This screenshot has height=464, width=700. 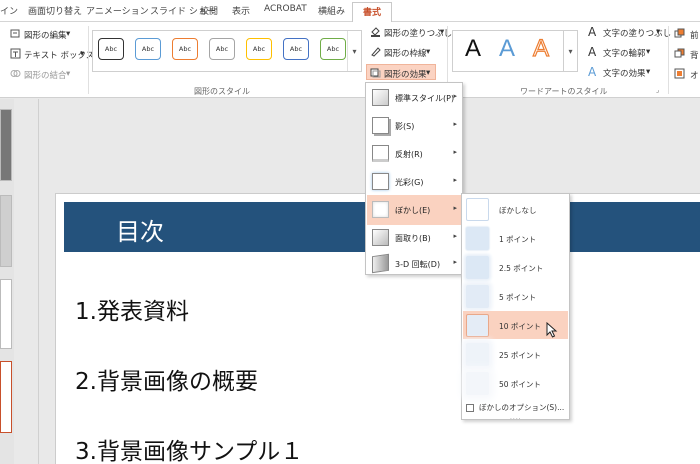 What do you see at coordinates (375, 73) in the screenshot?
I see `shape-effects-icon` at bounding box center [375, 73].